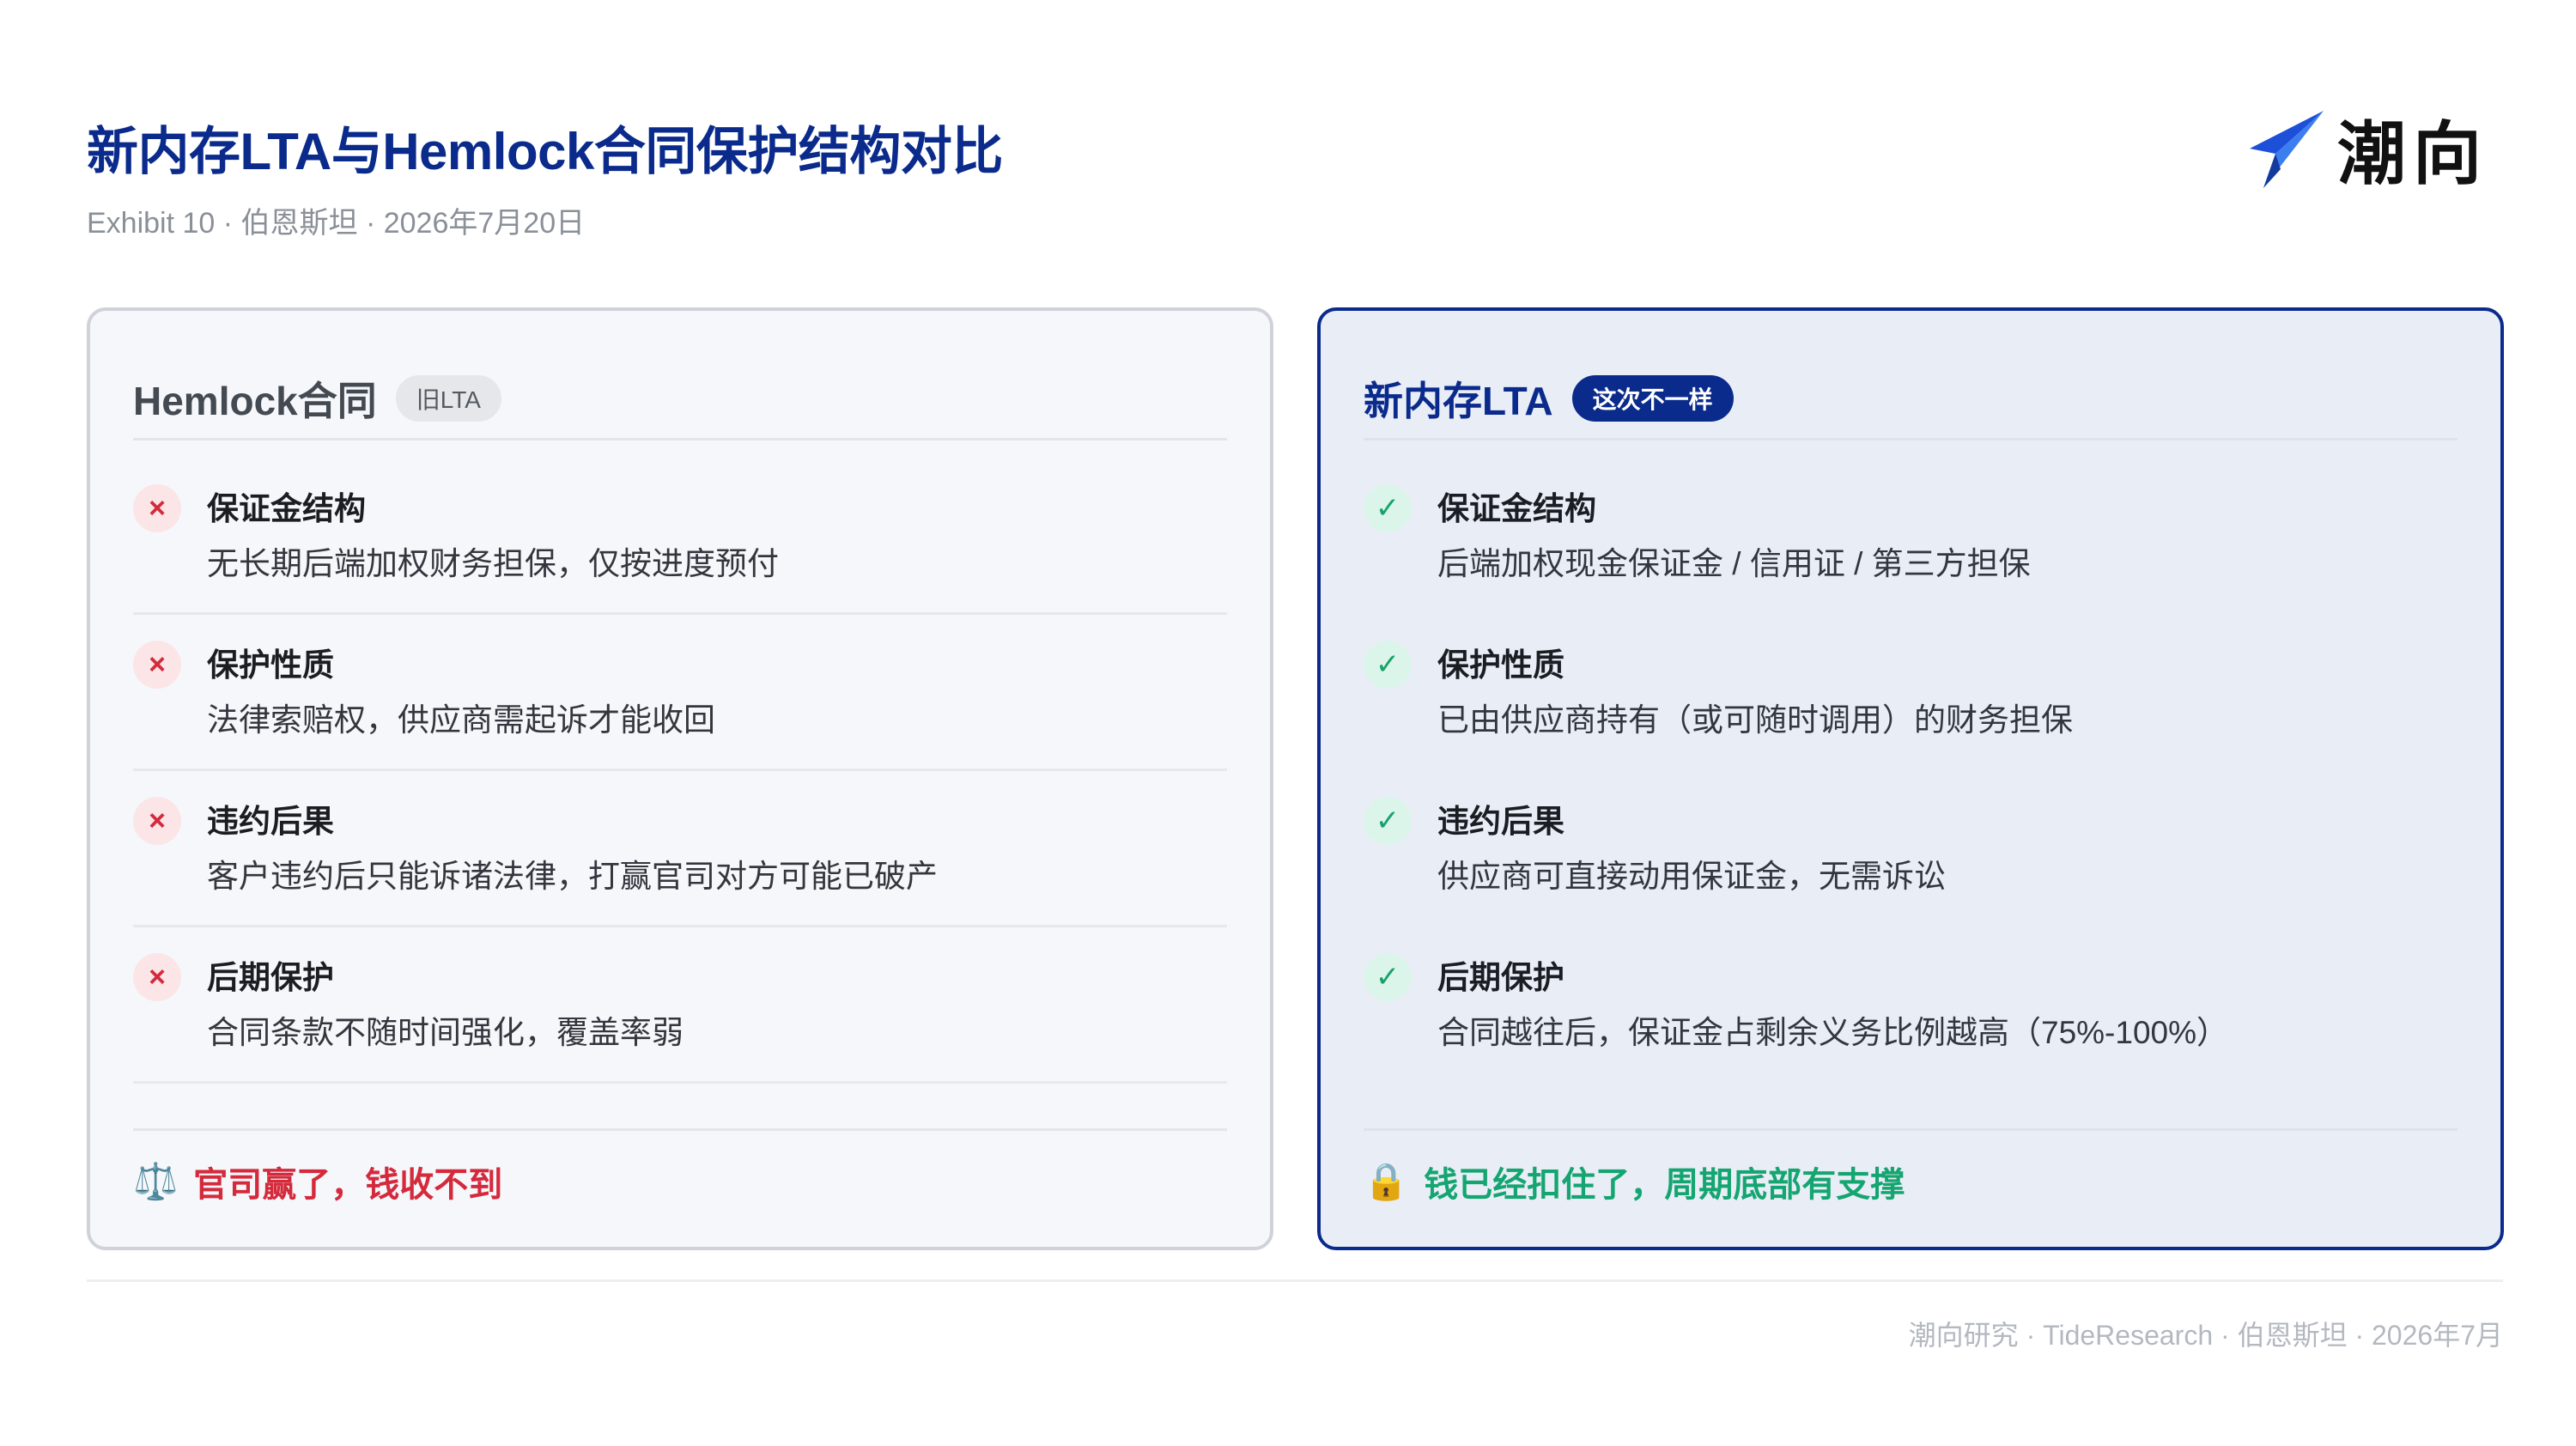  I want to click on card-title: Hemlock合同, so click(255, 401).